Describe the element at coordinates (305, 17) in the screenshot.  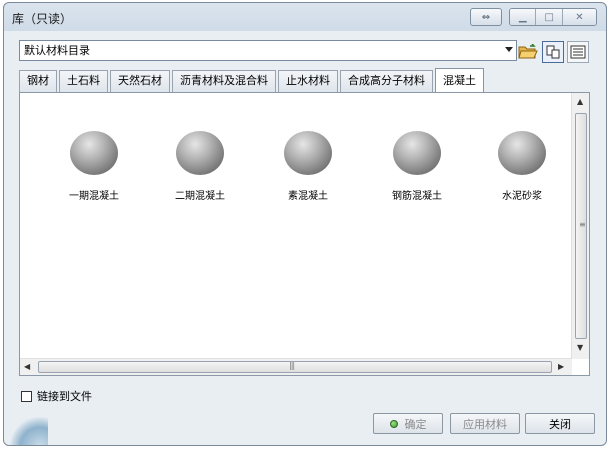
I see `title-bar: 库（只读） ⇔ ▁ □ ✕` at that location.